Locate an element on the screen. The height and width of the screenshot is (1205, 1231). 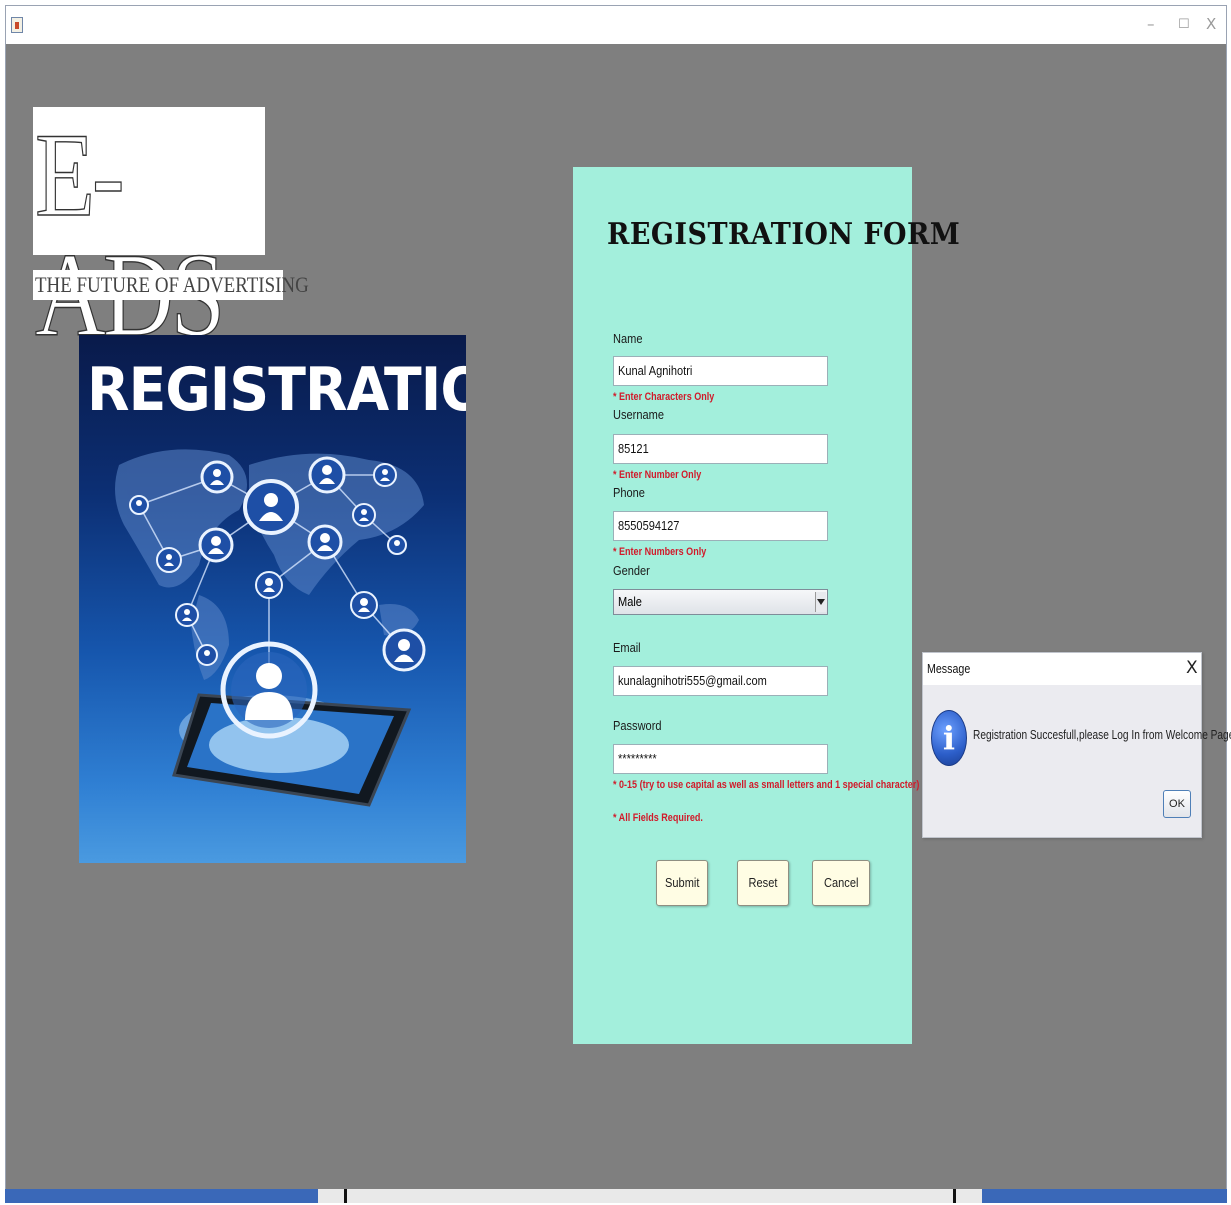
name-value: Kunal Agnihotri is located at coordinates (655, 370).